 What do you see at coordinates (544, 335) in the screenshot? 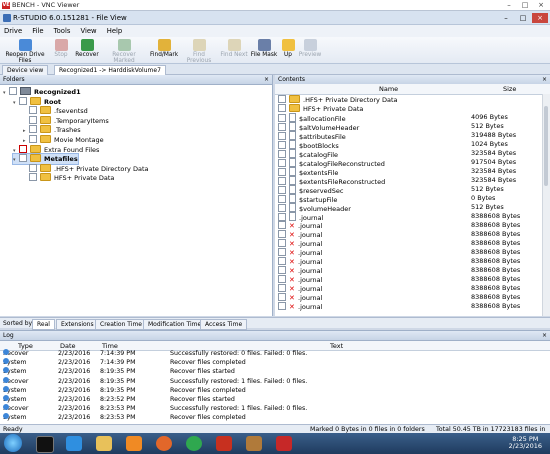
I see `log-close-button: ×` at bounding box center [544, 335].